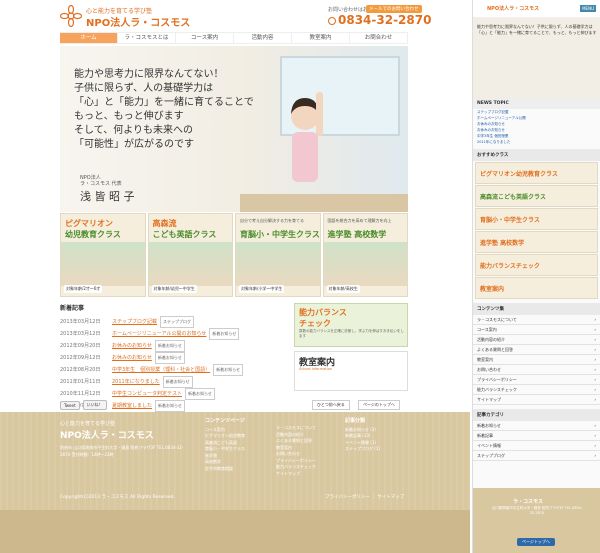 This screenshot has height=553, width=600. I want to click on footer-brand: NPO法人ラ・コスモス, so click(107, 434).